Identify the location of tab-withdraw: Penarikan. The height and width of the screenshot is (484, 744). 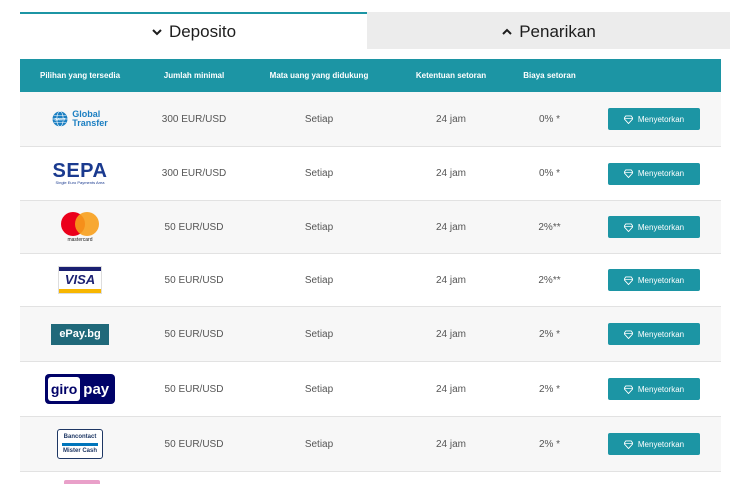
(548, 30).